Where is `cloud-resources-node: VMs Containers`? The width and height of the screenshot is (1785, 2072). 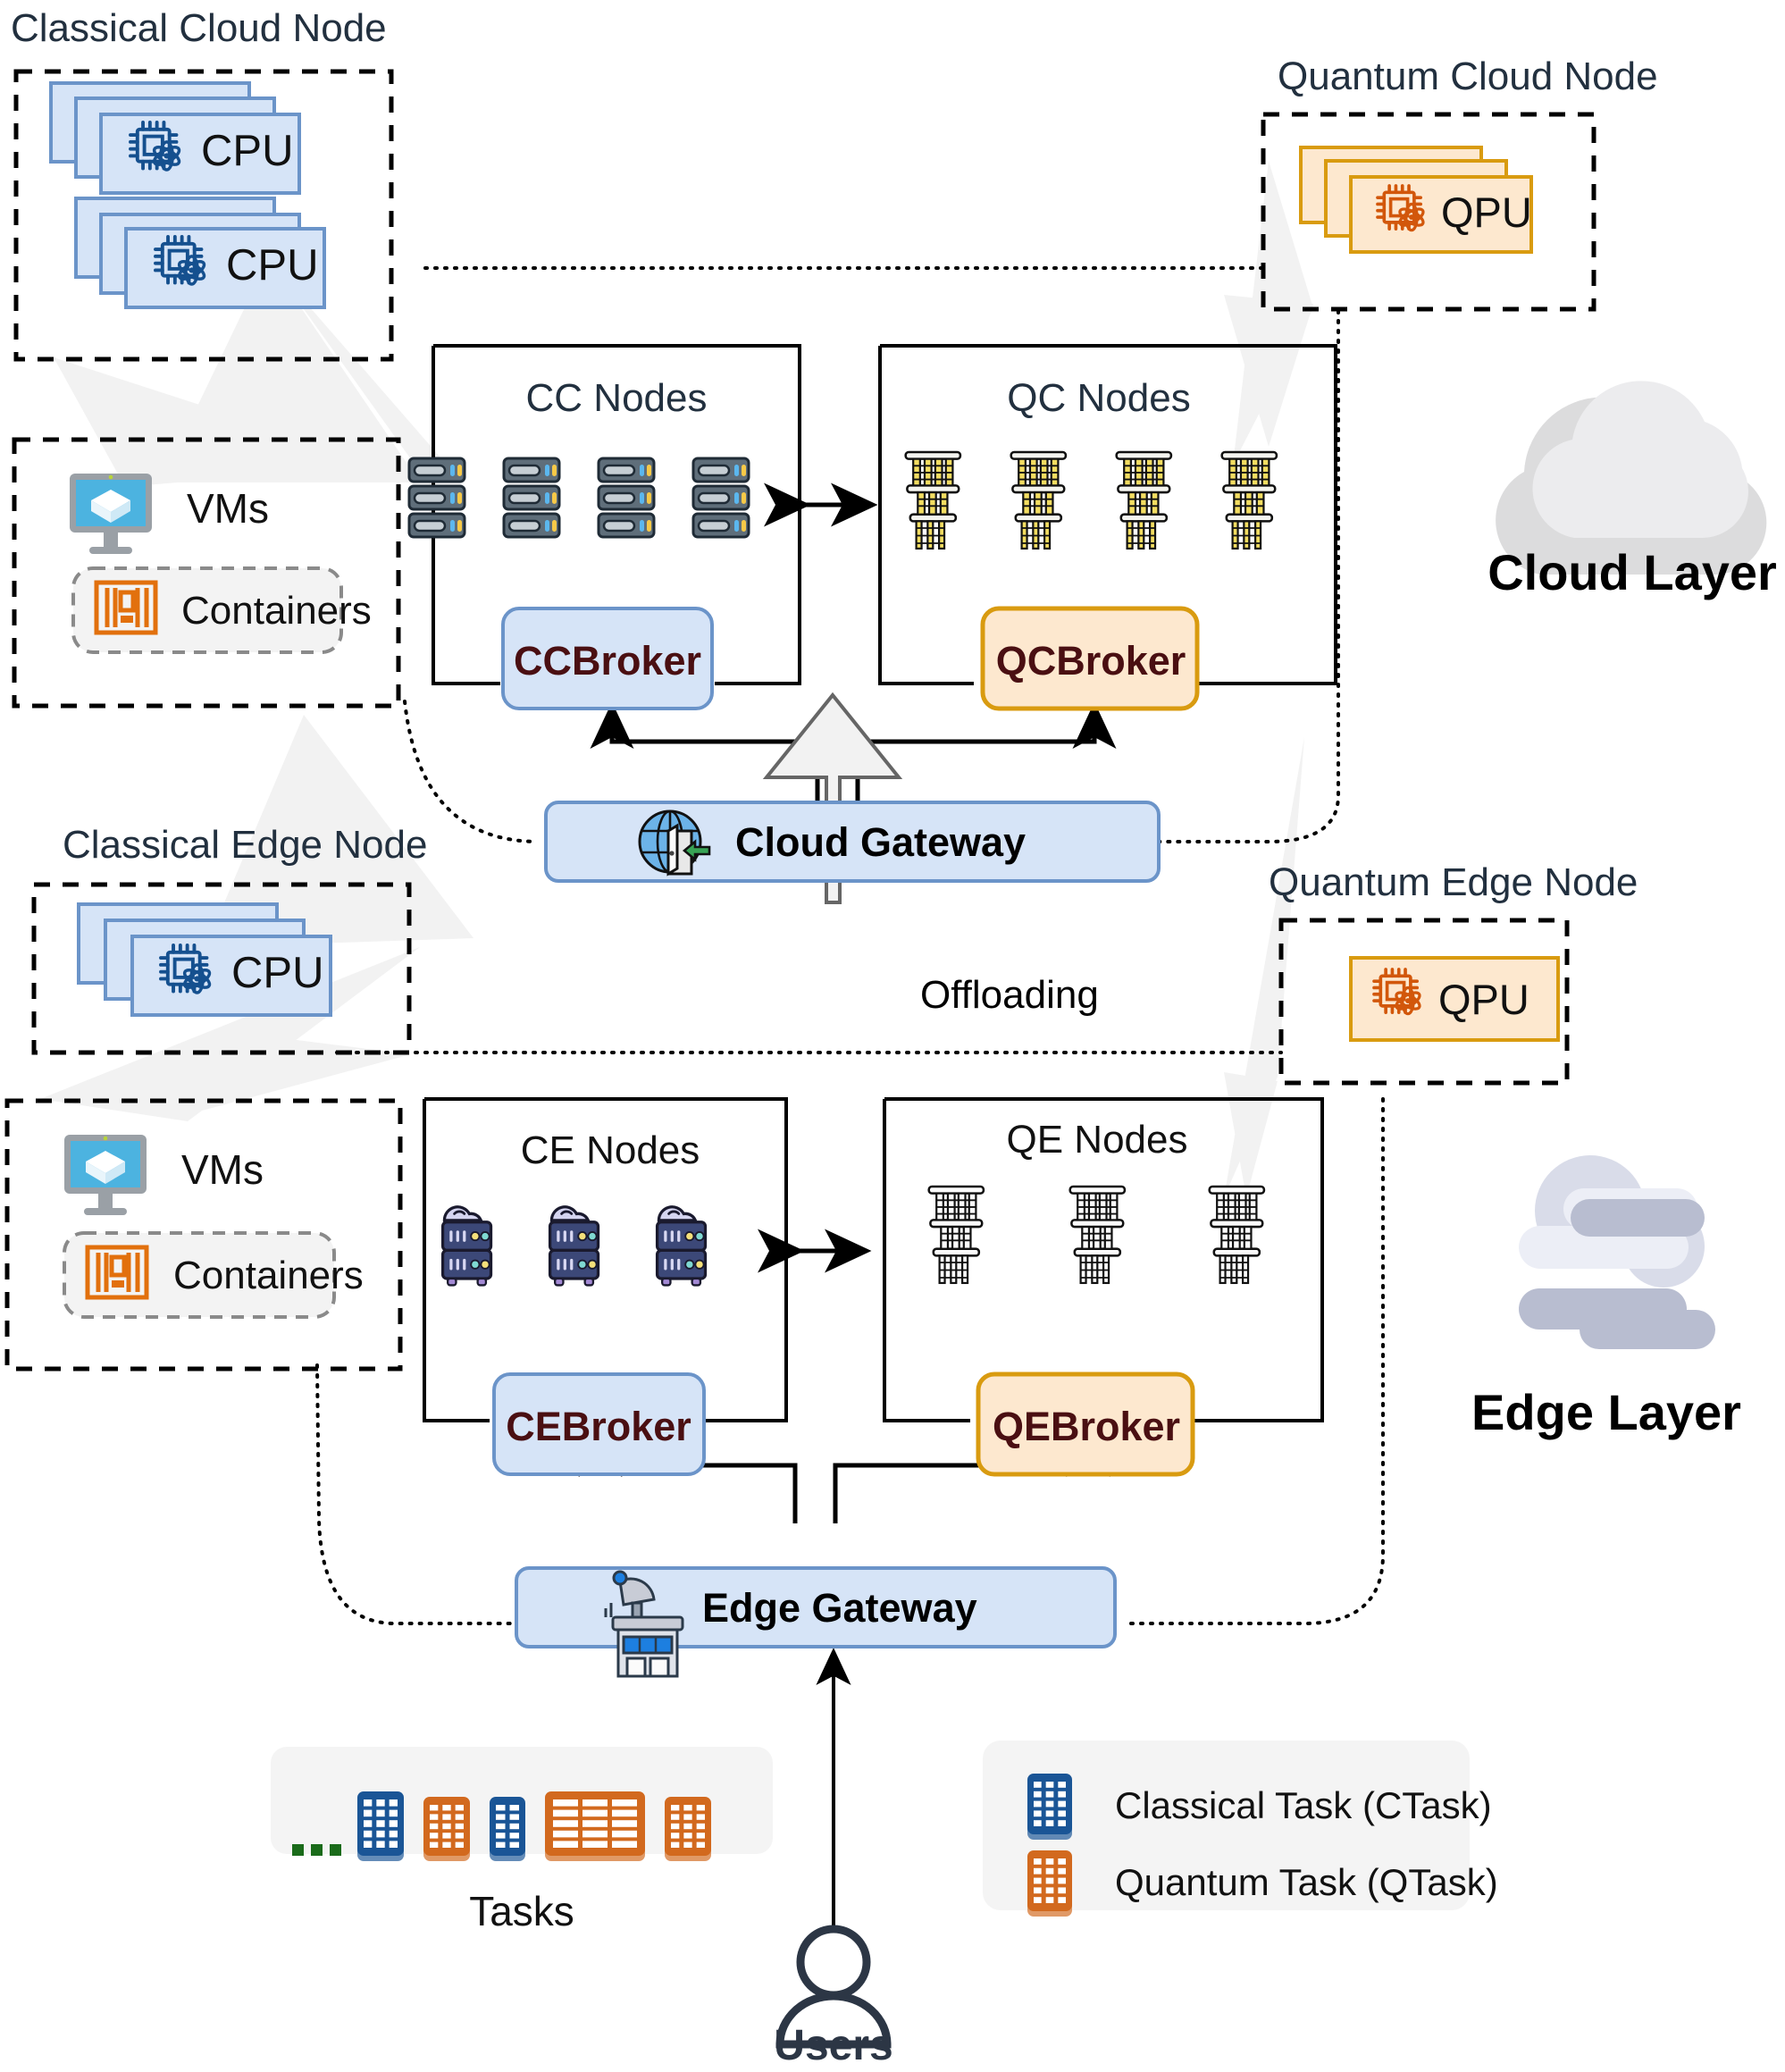
cloud-resources-node: VMs Containers is located at coordinates (221, 564).